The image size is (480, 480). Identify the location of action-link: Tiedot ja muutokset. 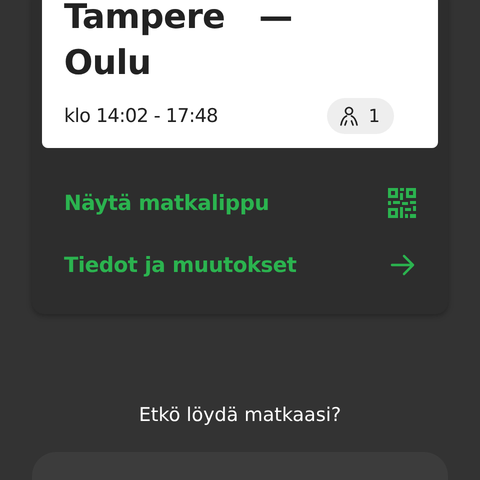
(240, 265).